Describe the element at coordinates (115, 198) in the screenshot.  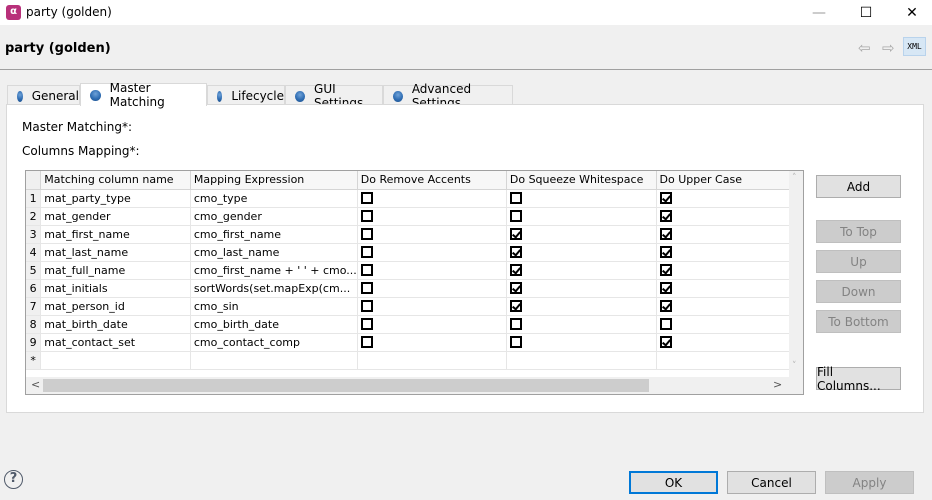
I see `matching-column-name-cell: mat_party_type` at that location.